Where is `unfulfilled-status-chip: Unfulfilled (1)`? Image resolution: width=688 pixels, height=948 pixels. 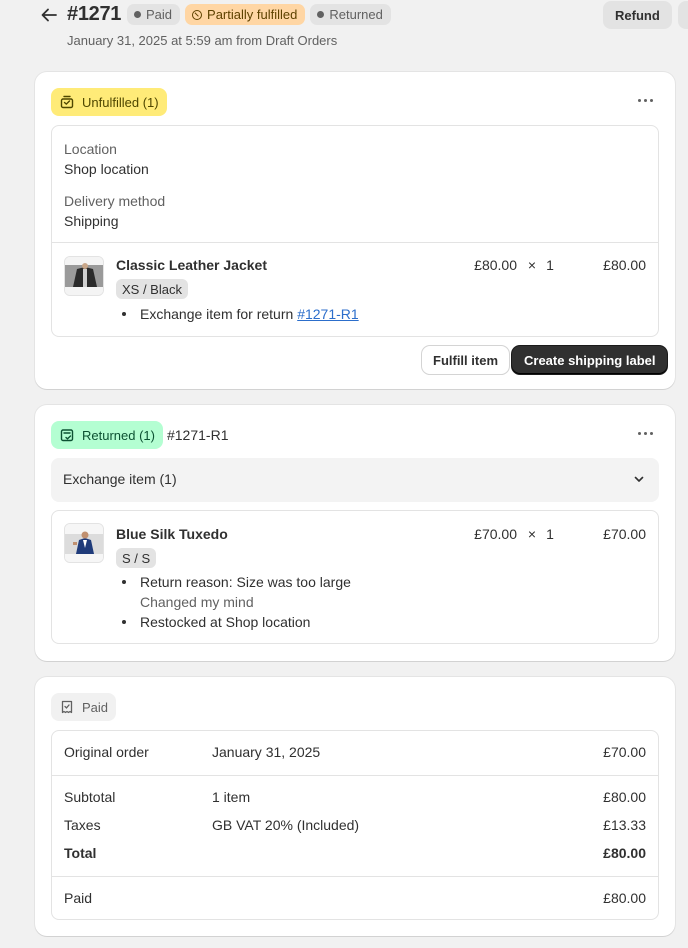
unfulfilled-status-chip: Unfulfilled (1) is located at coordinates (109, 102).